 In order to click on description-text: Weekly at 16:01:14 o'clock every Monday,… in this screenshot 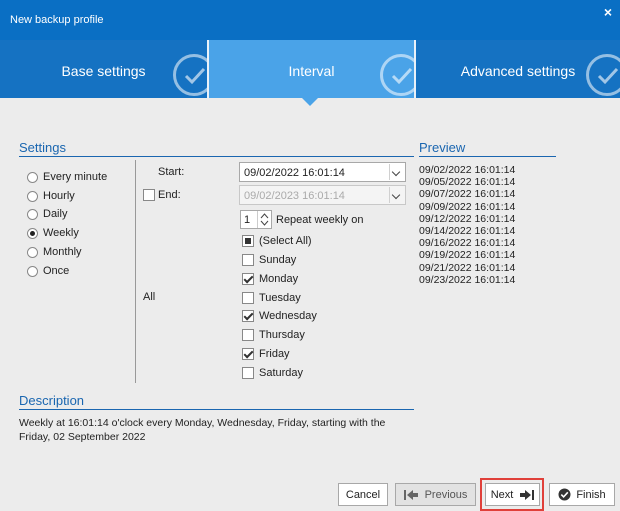, I will do `click(202, 430)`.